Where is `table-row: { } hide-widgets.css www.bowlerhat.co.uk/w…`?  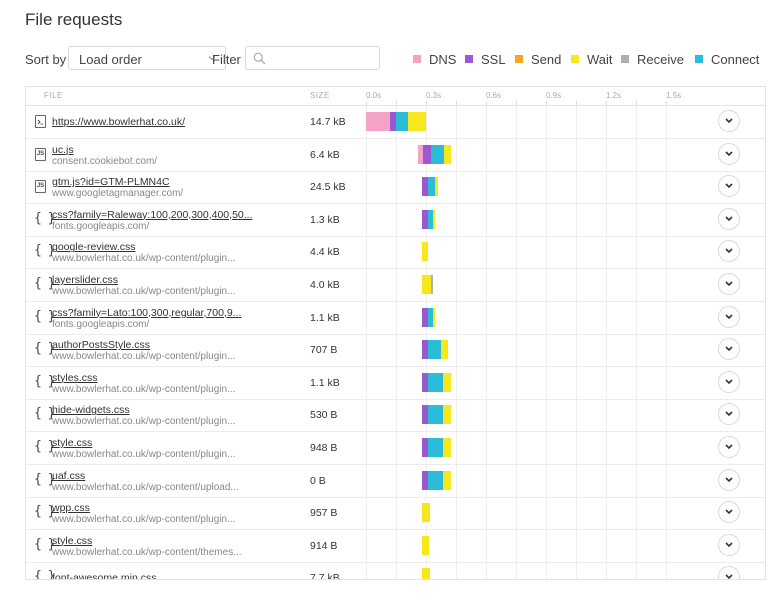 table-row: { } hide-widgets.css www.bowlerhat.co.uk/w… is located at coordinates (395, 416).